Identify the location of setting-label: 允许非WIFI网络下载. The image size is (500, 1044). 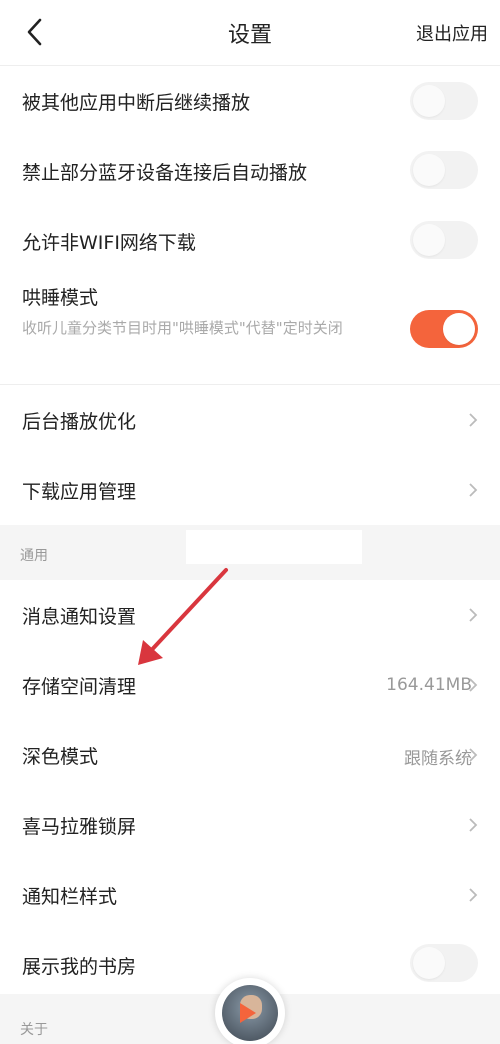
(109, 243).